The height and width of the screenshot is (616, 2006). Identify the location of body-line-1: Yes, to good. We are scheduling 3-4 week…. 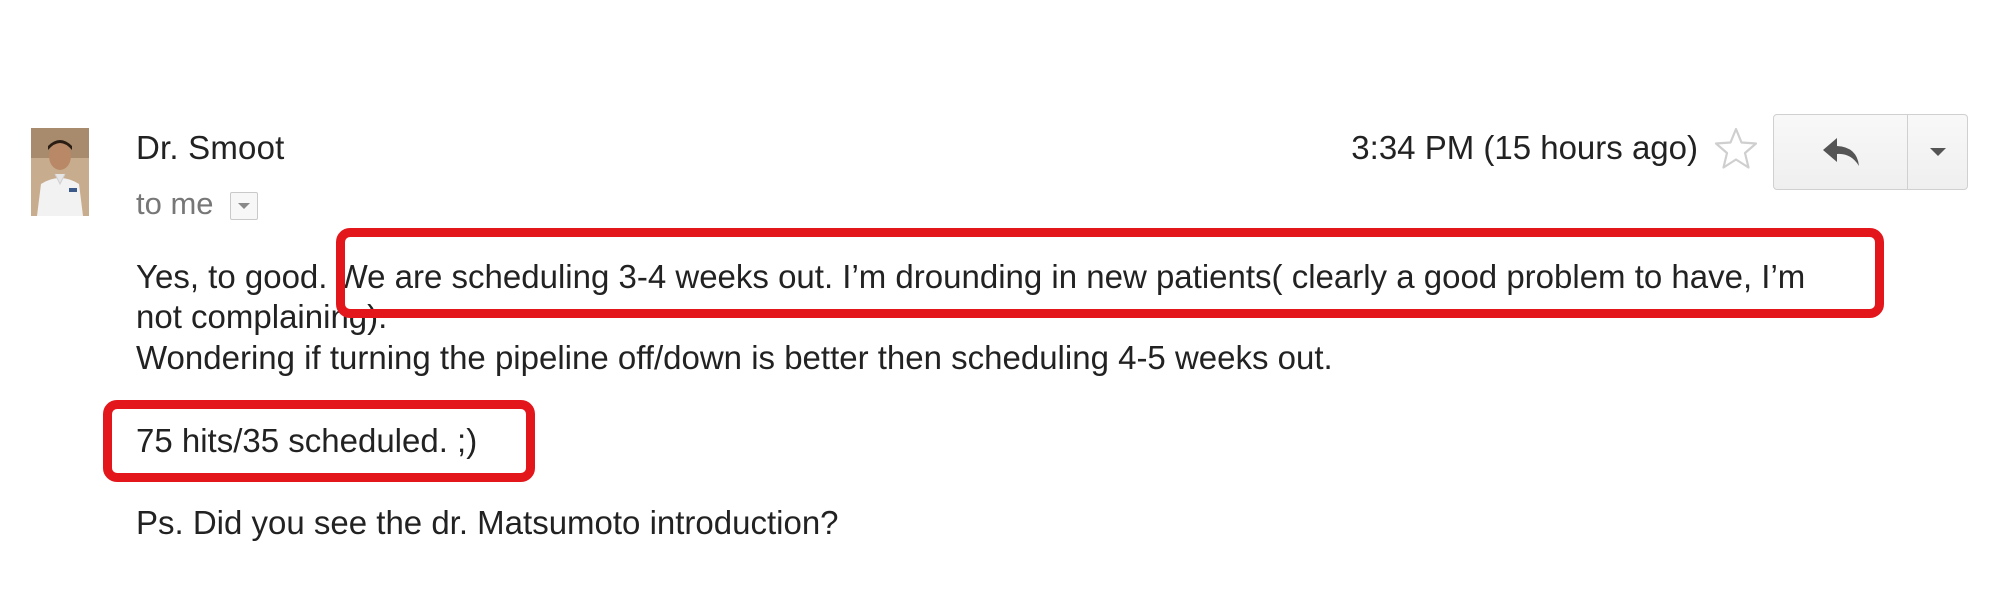
(971, 276).